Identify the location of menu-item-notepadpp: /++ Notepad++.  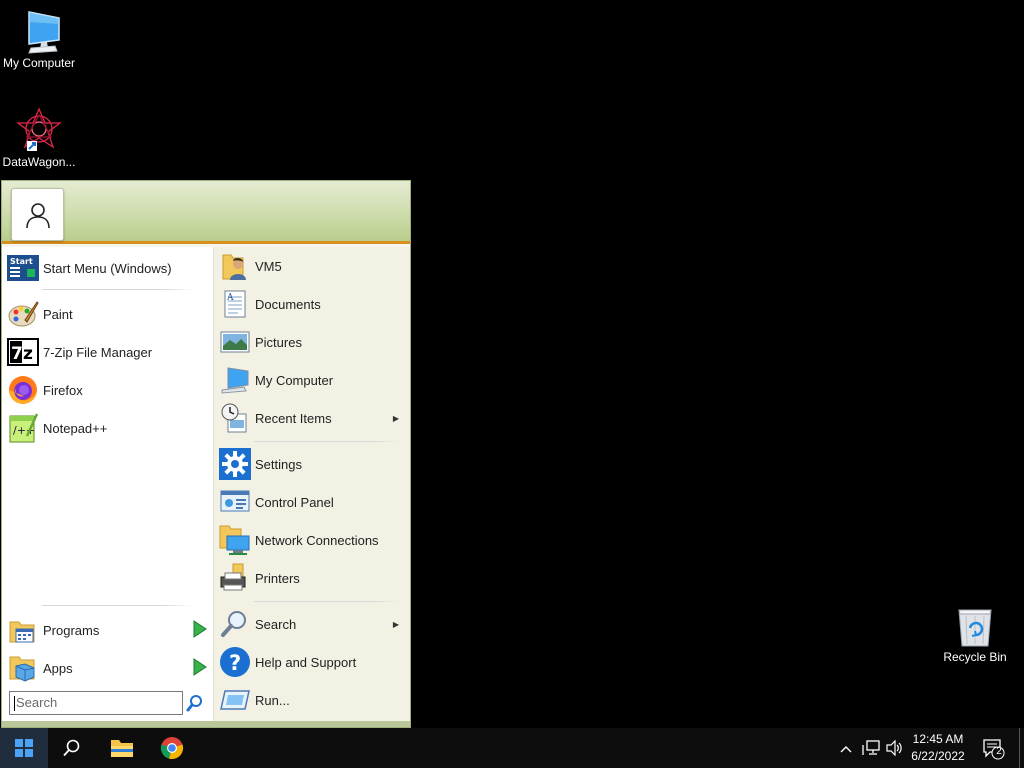
(107, 428).